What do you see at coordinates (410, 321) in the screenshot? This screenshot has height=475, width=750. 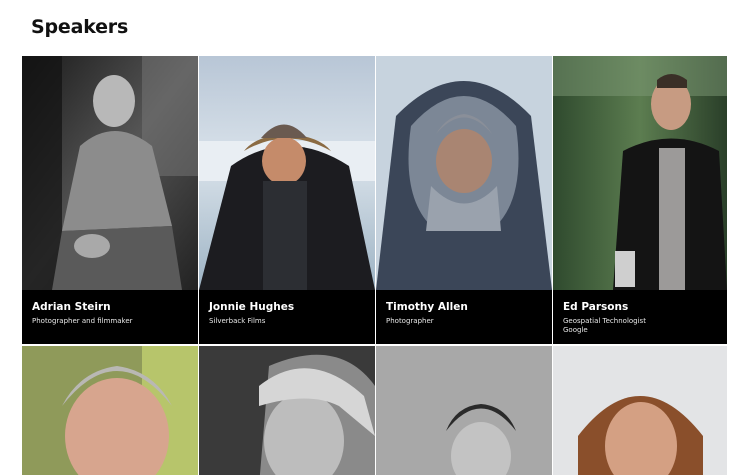 I see `speaker-role: Photographer` at bounding box center [410, 321].